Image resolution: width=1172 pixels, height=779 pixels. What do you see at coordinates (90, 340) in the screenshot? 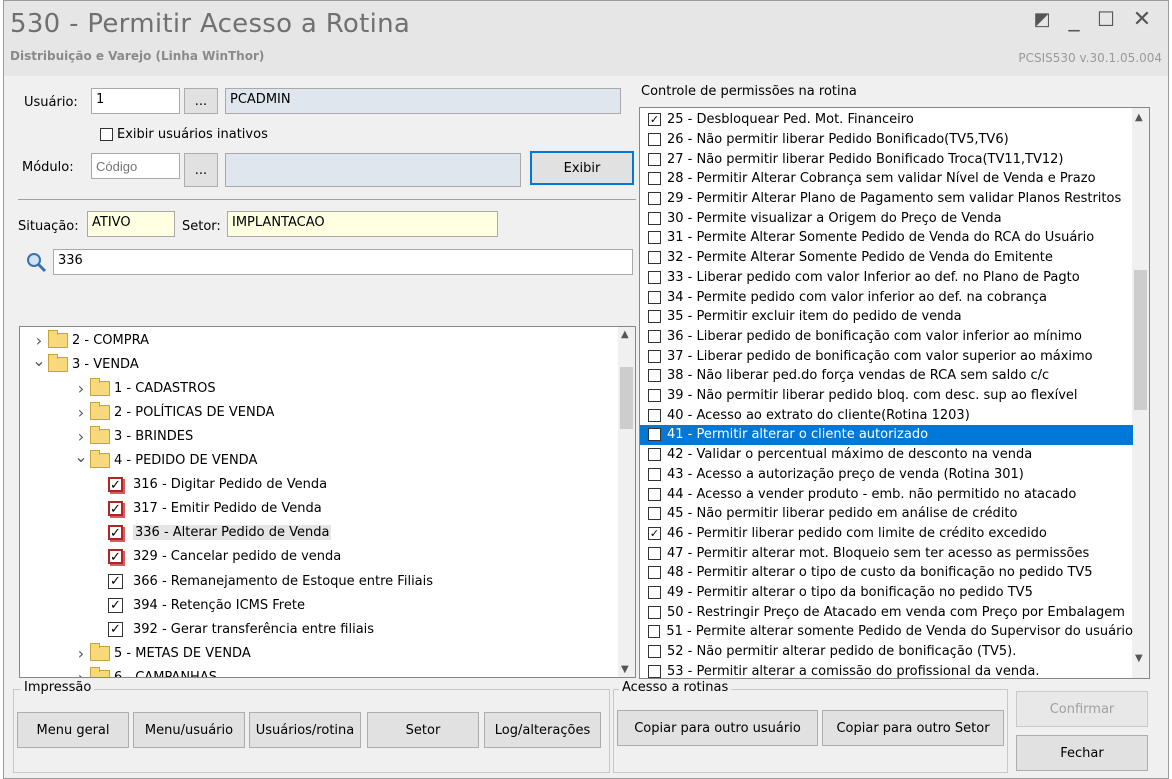
I see `tree-folder-node: › 2 - COMPRA` at bounding box center [90, 340].